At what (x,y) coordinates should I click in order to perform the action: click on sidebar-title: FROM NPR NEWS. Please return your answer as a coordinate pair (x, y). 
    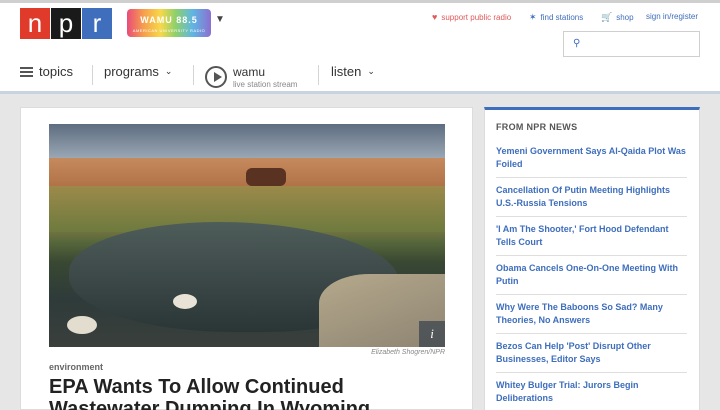
    Looking at the image, I should click on (537, 127).